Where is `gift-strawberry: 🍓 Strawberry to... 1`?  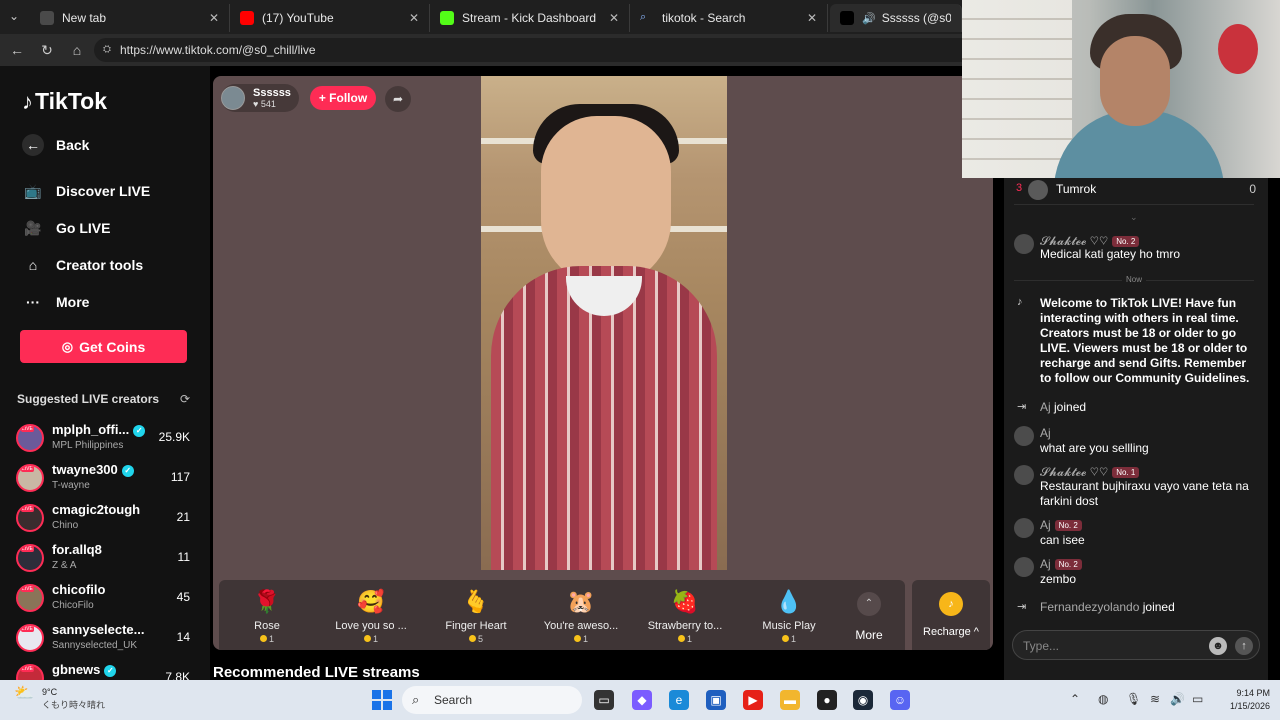
gift-strawberry: 🍓 Strawberry to... 1 is located at coordinates (685, 616).